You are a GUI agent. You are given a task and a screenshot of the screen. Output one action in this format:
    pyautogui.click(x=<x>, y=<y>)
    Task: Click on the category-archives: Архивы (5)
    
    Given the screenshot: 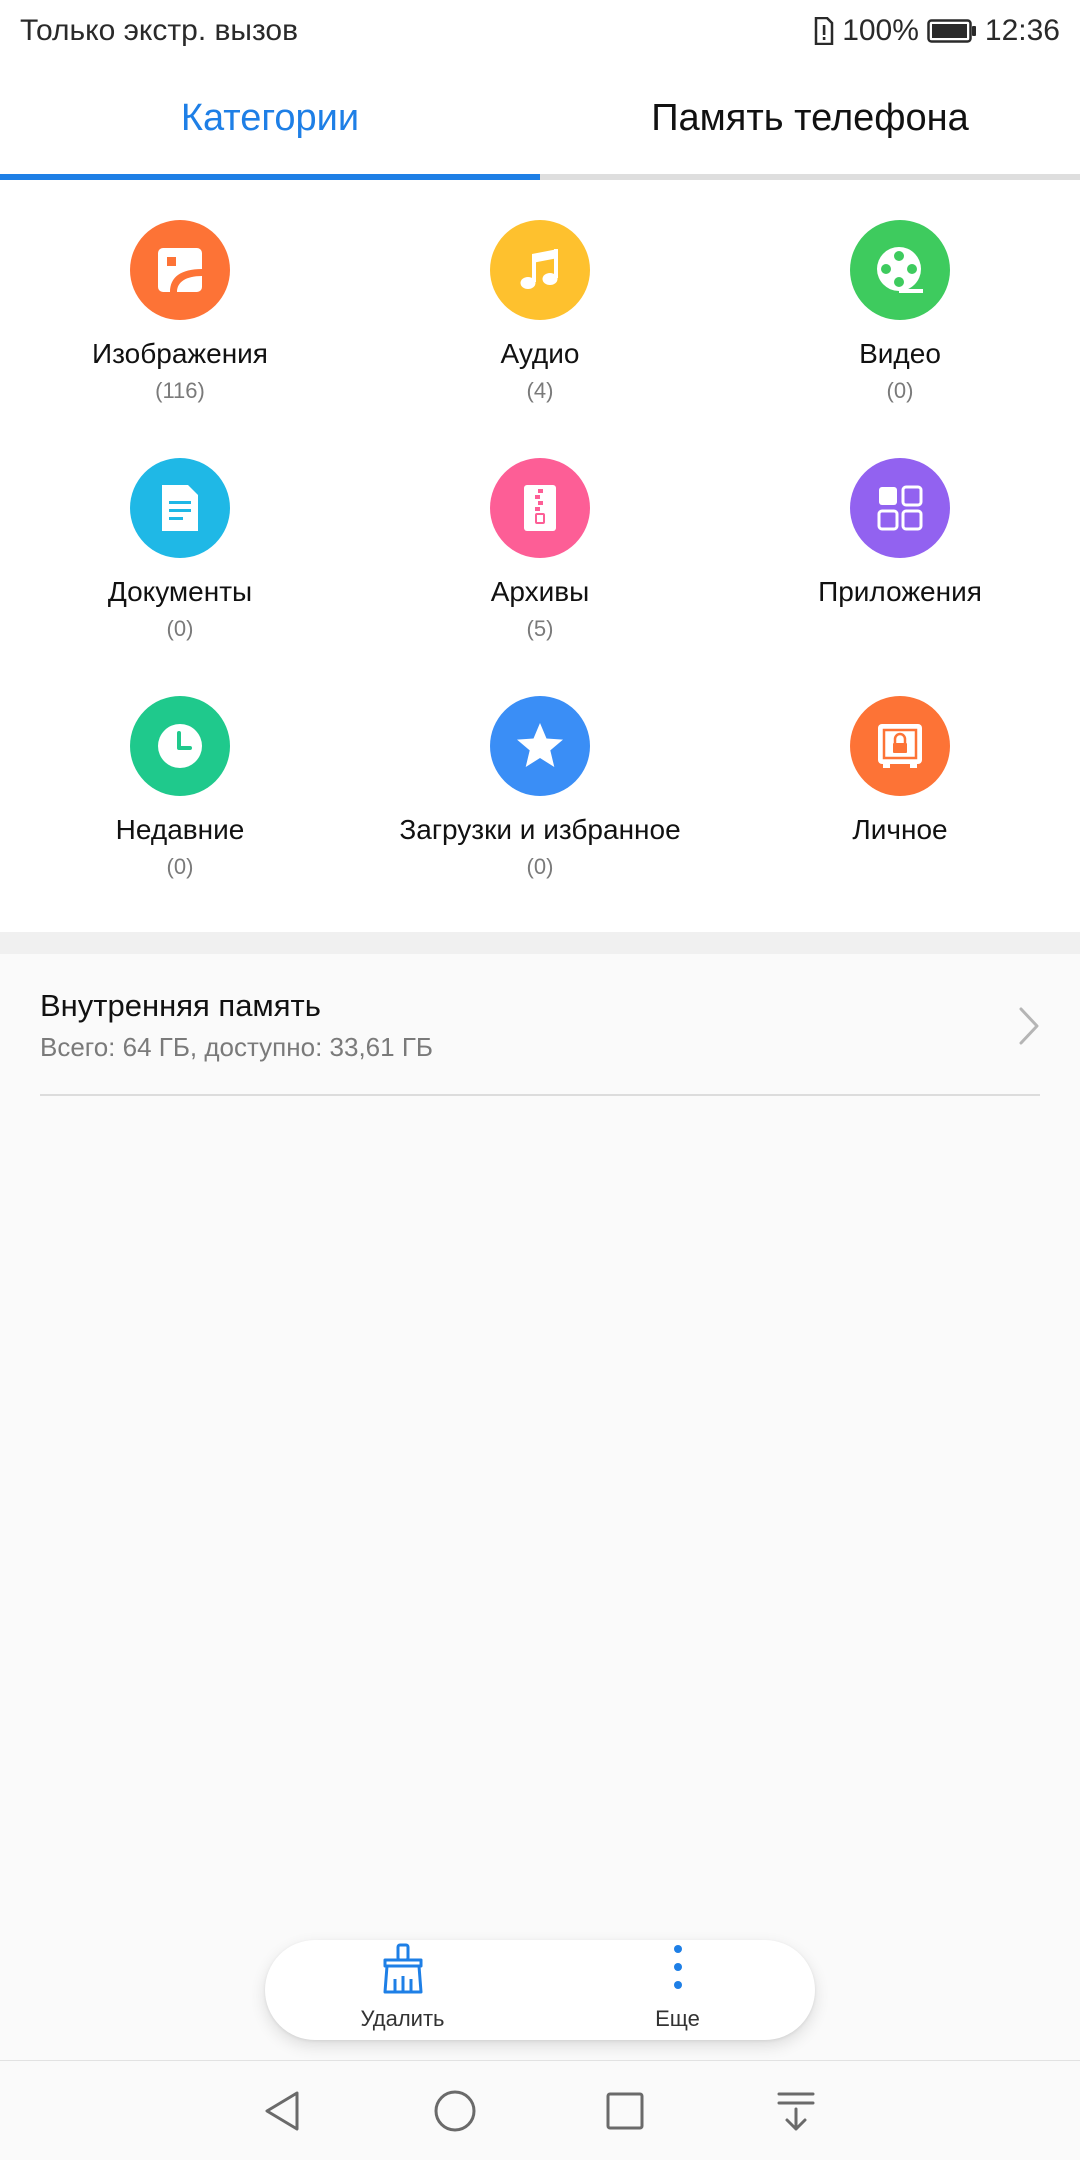 What is the action you would take?
    pyautogui.click(x=540, y=537)
    